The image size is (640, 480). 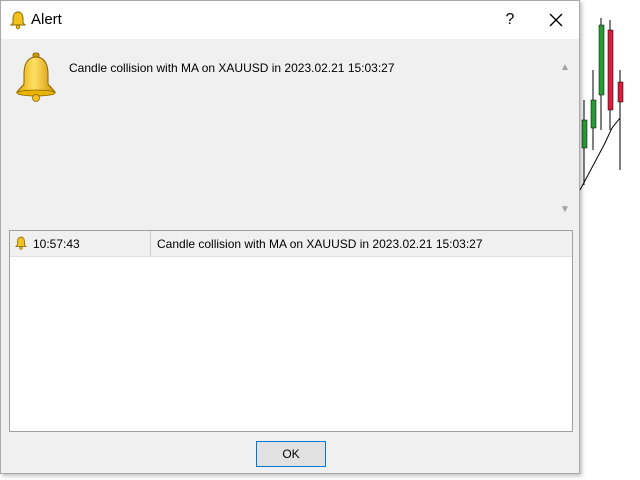 What do you see at coordinates (150, 243) in the screenshot?
I see `column-divider` at bounding box center [150, 243].